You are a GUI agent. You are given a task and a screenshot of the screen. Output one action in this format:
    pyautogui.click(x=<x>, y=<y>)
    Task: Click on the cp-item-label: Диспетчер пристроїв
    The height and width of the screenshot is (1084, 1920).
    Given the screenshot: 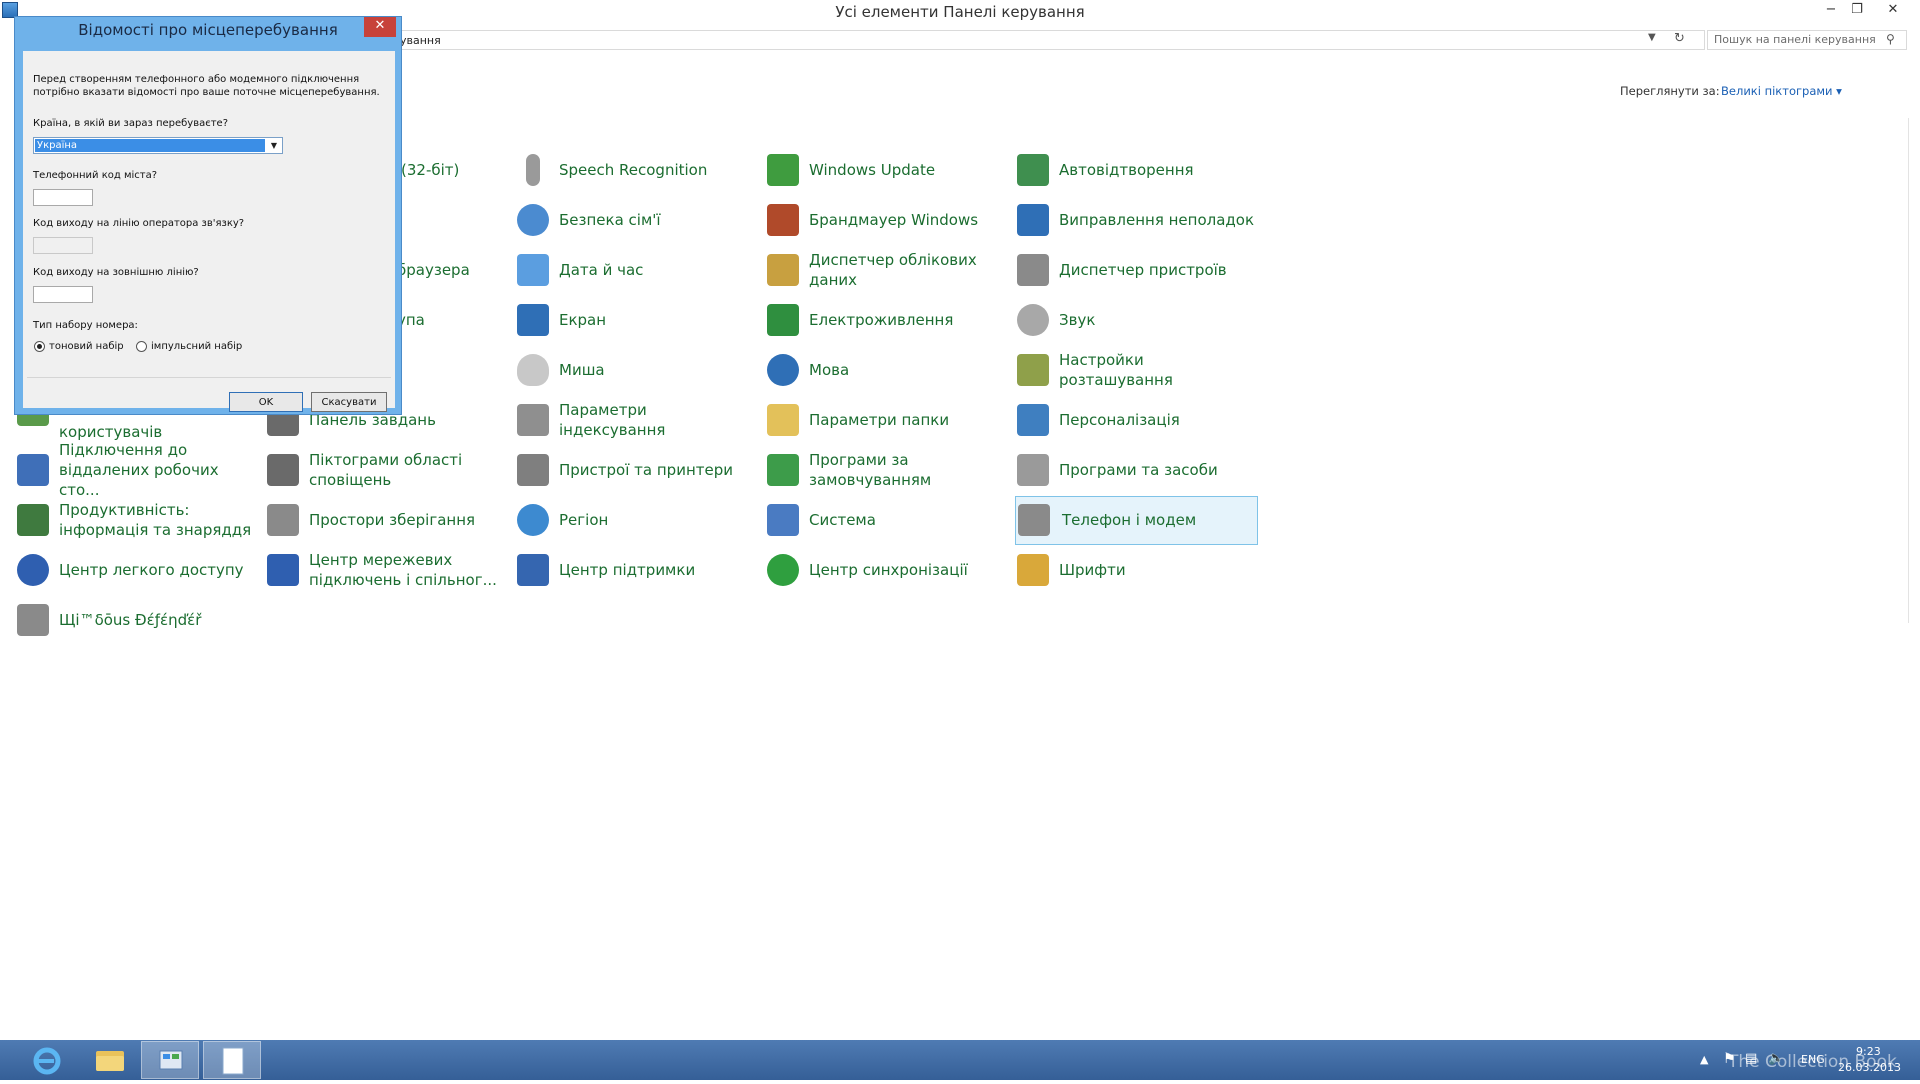 What is the action you would take?
    pyautogui.click(x=1143, y=270)
    